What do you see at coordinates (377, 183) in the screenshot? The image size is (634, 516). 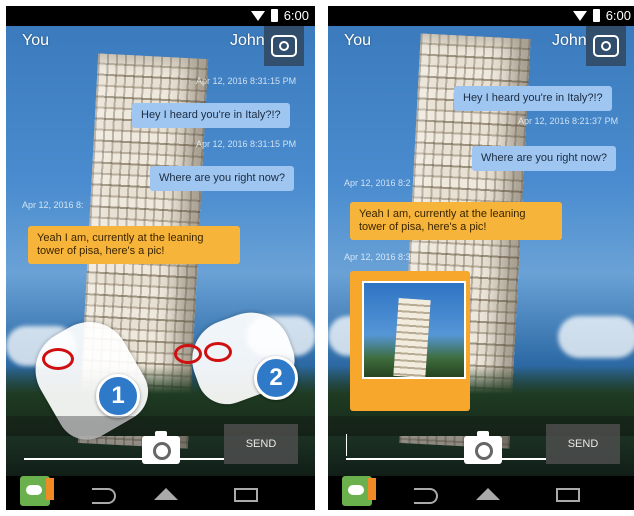 I see `message-timestamp: Apr 12, 2016 8:2` at bounding box center [377, 183].